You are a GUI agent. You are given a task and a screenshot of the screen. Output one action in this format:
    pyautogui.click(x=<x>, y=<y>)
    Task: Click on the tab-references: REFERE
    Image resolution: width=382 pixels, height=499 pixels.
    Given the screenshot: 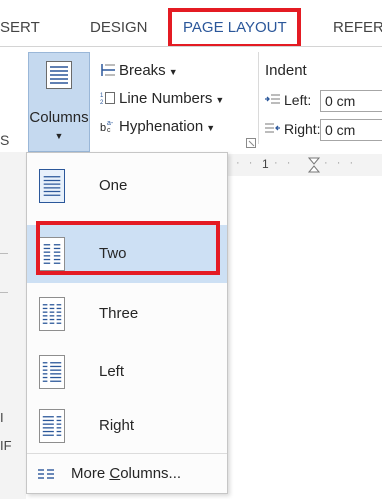 What is the action you would take?
    pyautogui.click(x=357, y=28)
    